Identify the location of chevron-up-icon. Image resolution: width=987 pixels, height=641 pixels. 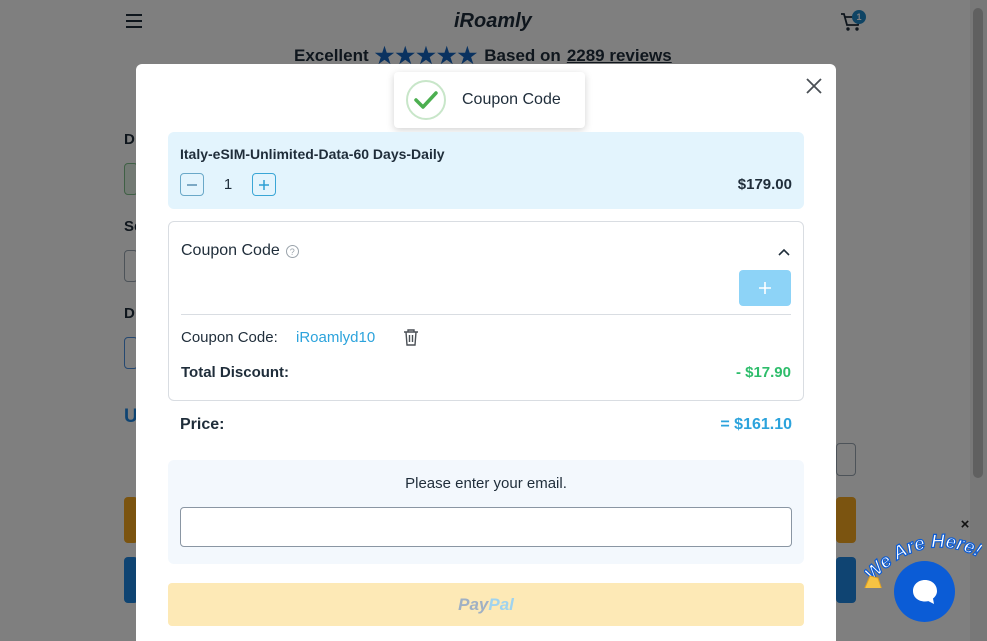
(784, 250).